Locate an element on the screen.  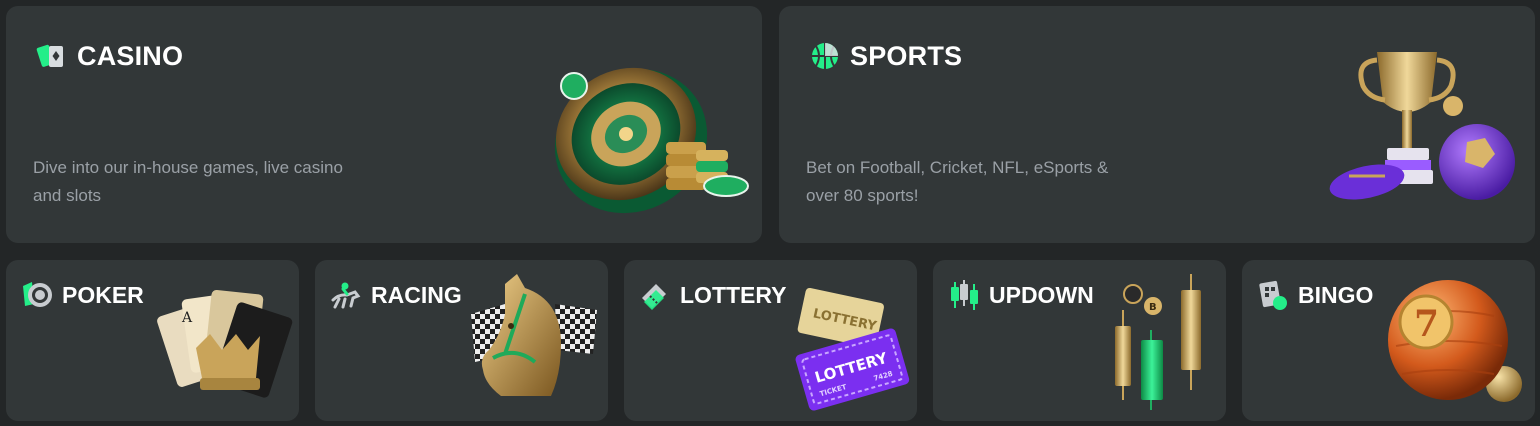
updown-title: UPDOWN is located at coordinates (1041, 294).